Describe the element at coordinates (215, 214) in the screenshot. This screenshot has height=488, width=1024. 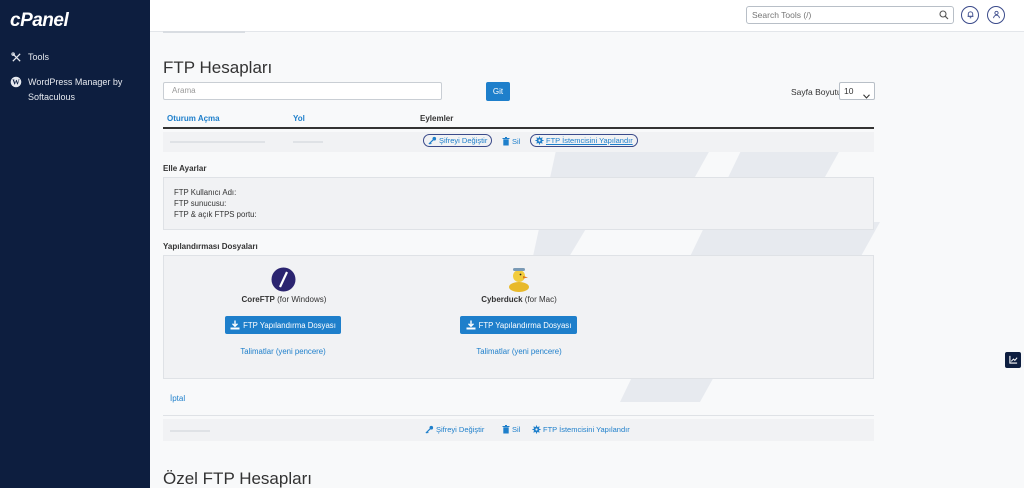
I see `ftp-port-label: FTP & açık FTPS portu:` at that location.